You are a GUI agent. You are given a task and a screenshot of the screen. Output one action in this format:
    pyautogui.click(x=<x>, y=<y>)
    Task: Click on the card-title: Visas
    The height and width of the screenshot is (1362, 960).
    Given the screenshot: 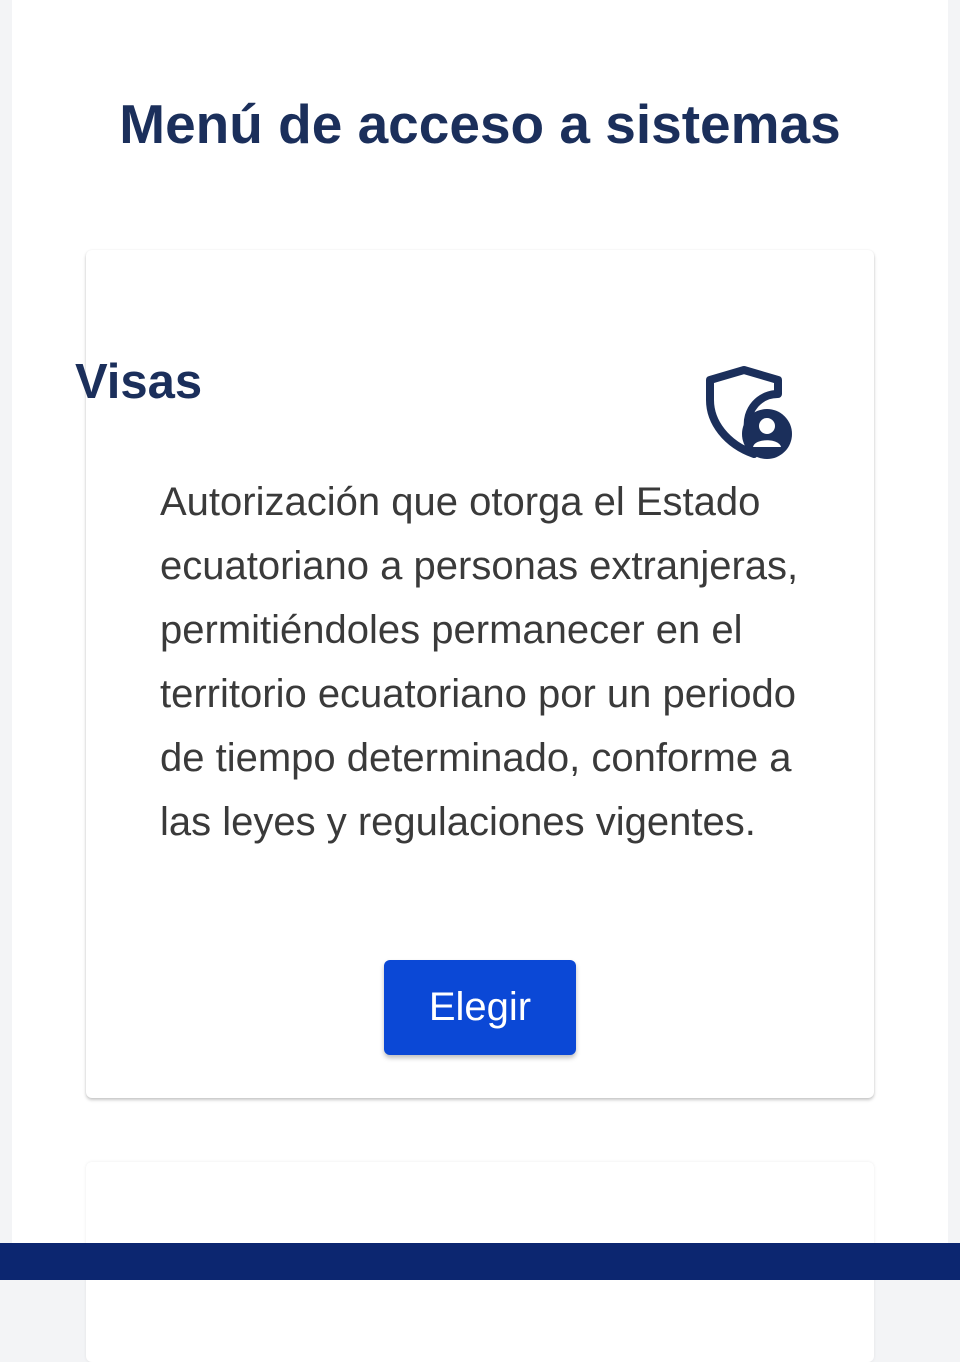 What is the action you would take?
    pyautogui.click(x=139, y=382)
    